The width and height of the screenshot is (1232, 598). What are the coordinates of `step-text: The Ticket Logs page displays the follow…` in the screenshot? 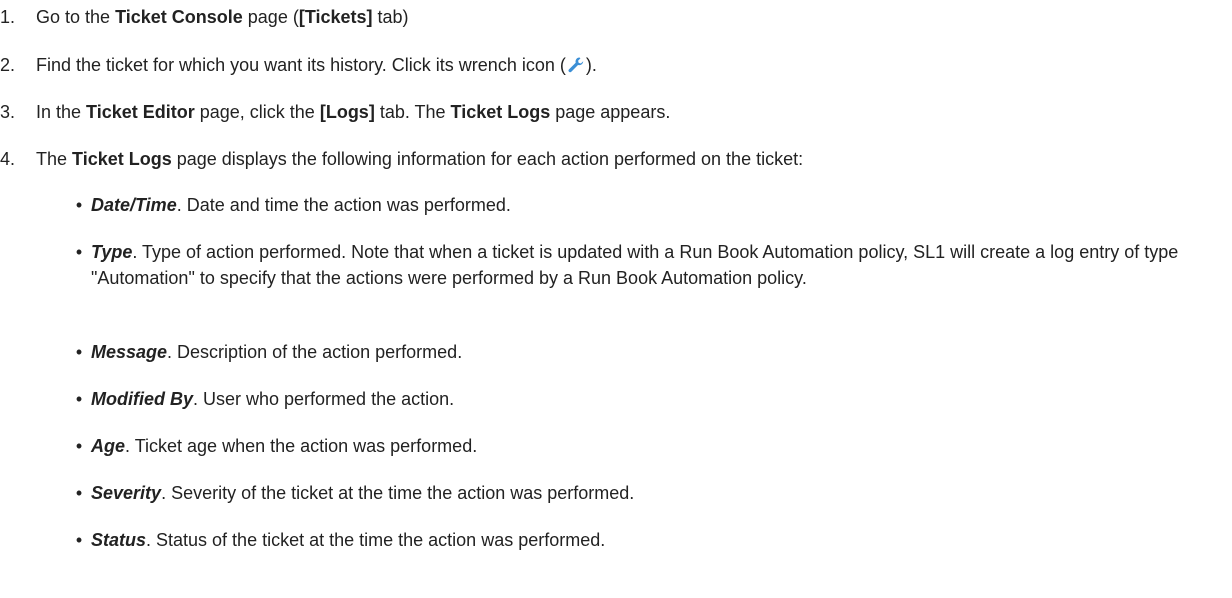 It's located at (420, 159).